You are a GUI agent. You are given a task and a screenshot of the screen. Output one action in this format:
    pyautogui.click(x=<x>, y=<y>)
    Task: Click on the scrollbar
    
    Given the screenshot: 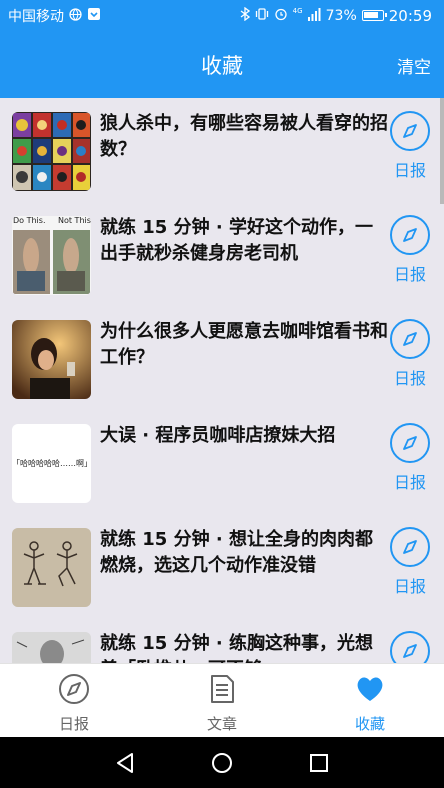 What is the action you would take?
    pyautogui.click(x=442, y=151)
    